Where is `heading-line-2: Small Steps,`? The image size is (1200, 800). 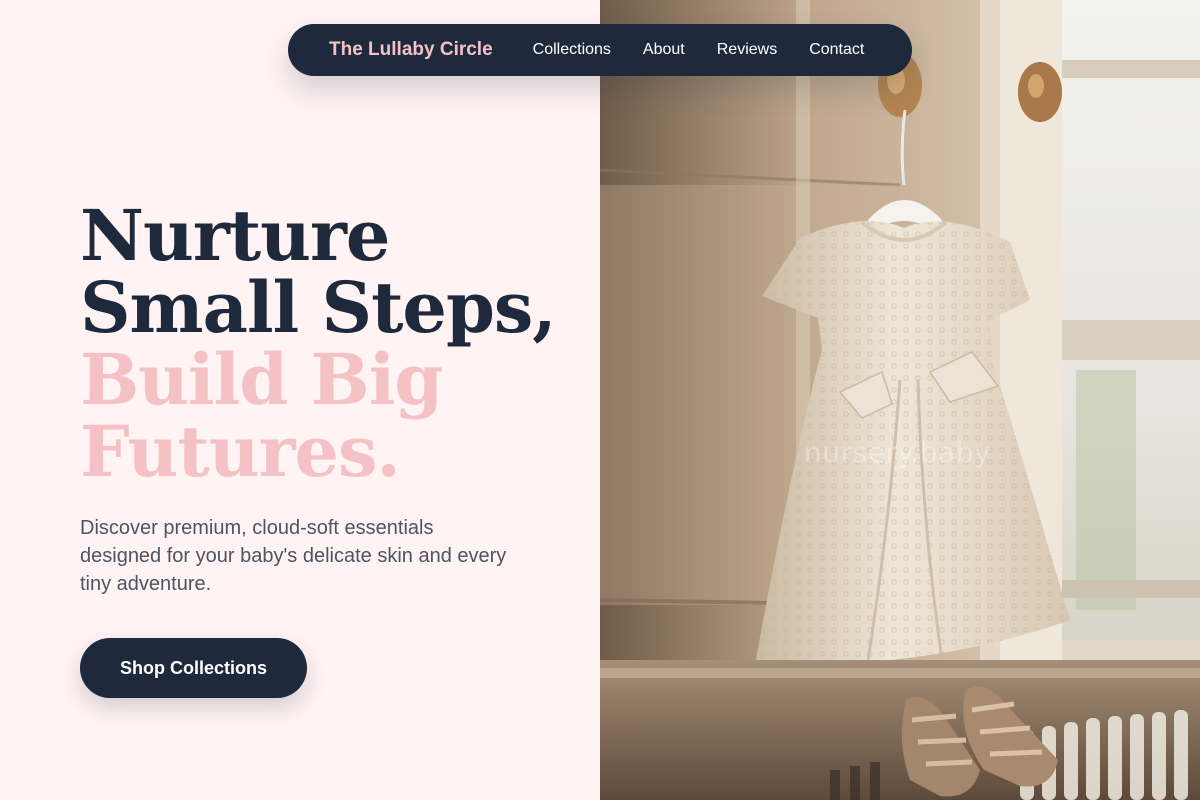 heading-line-2: Small Steps, is located at coordinates (318, 307).